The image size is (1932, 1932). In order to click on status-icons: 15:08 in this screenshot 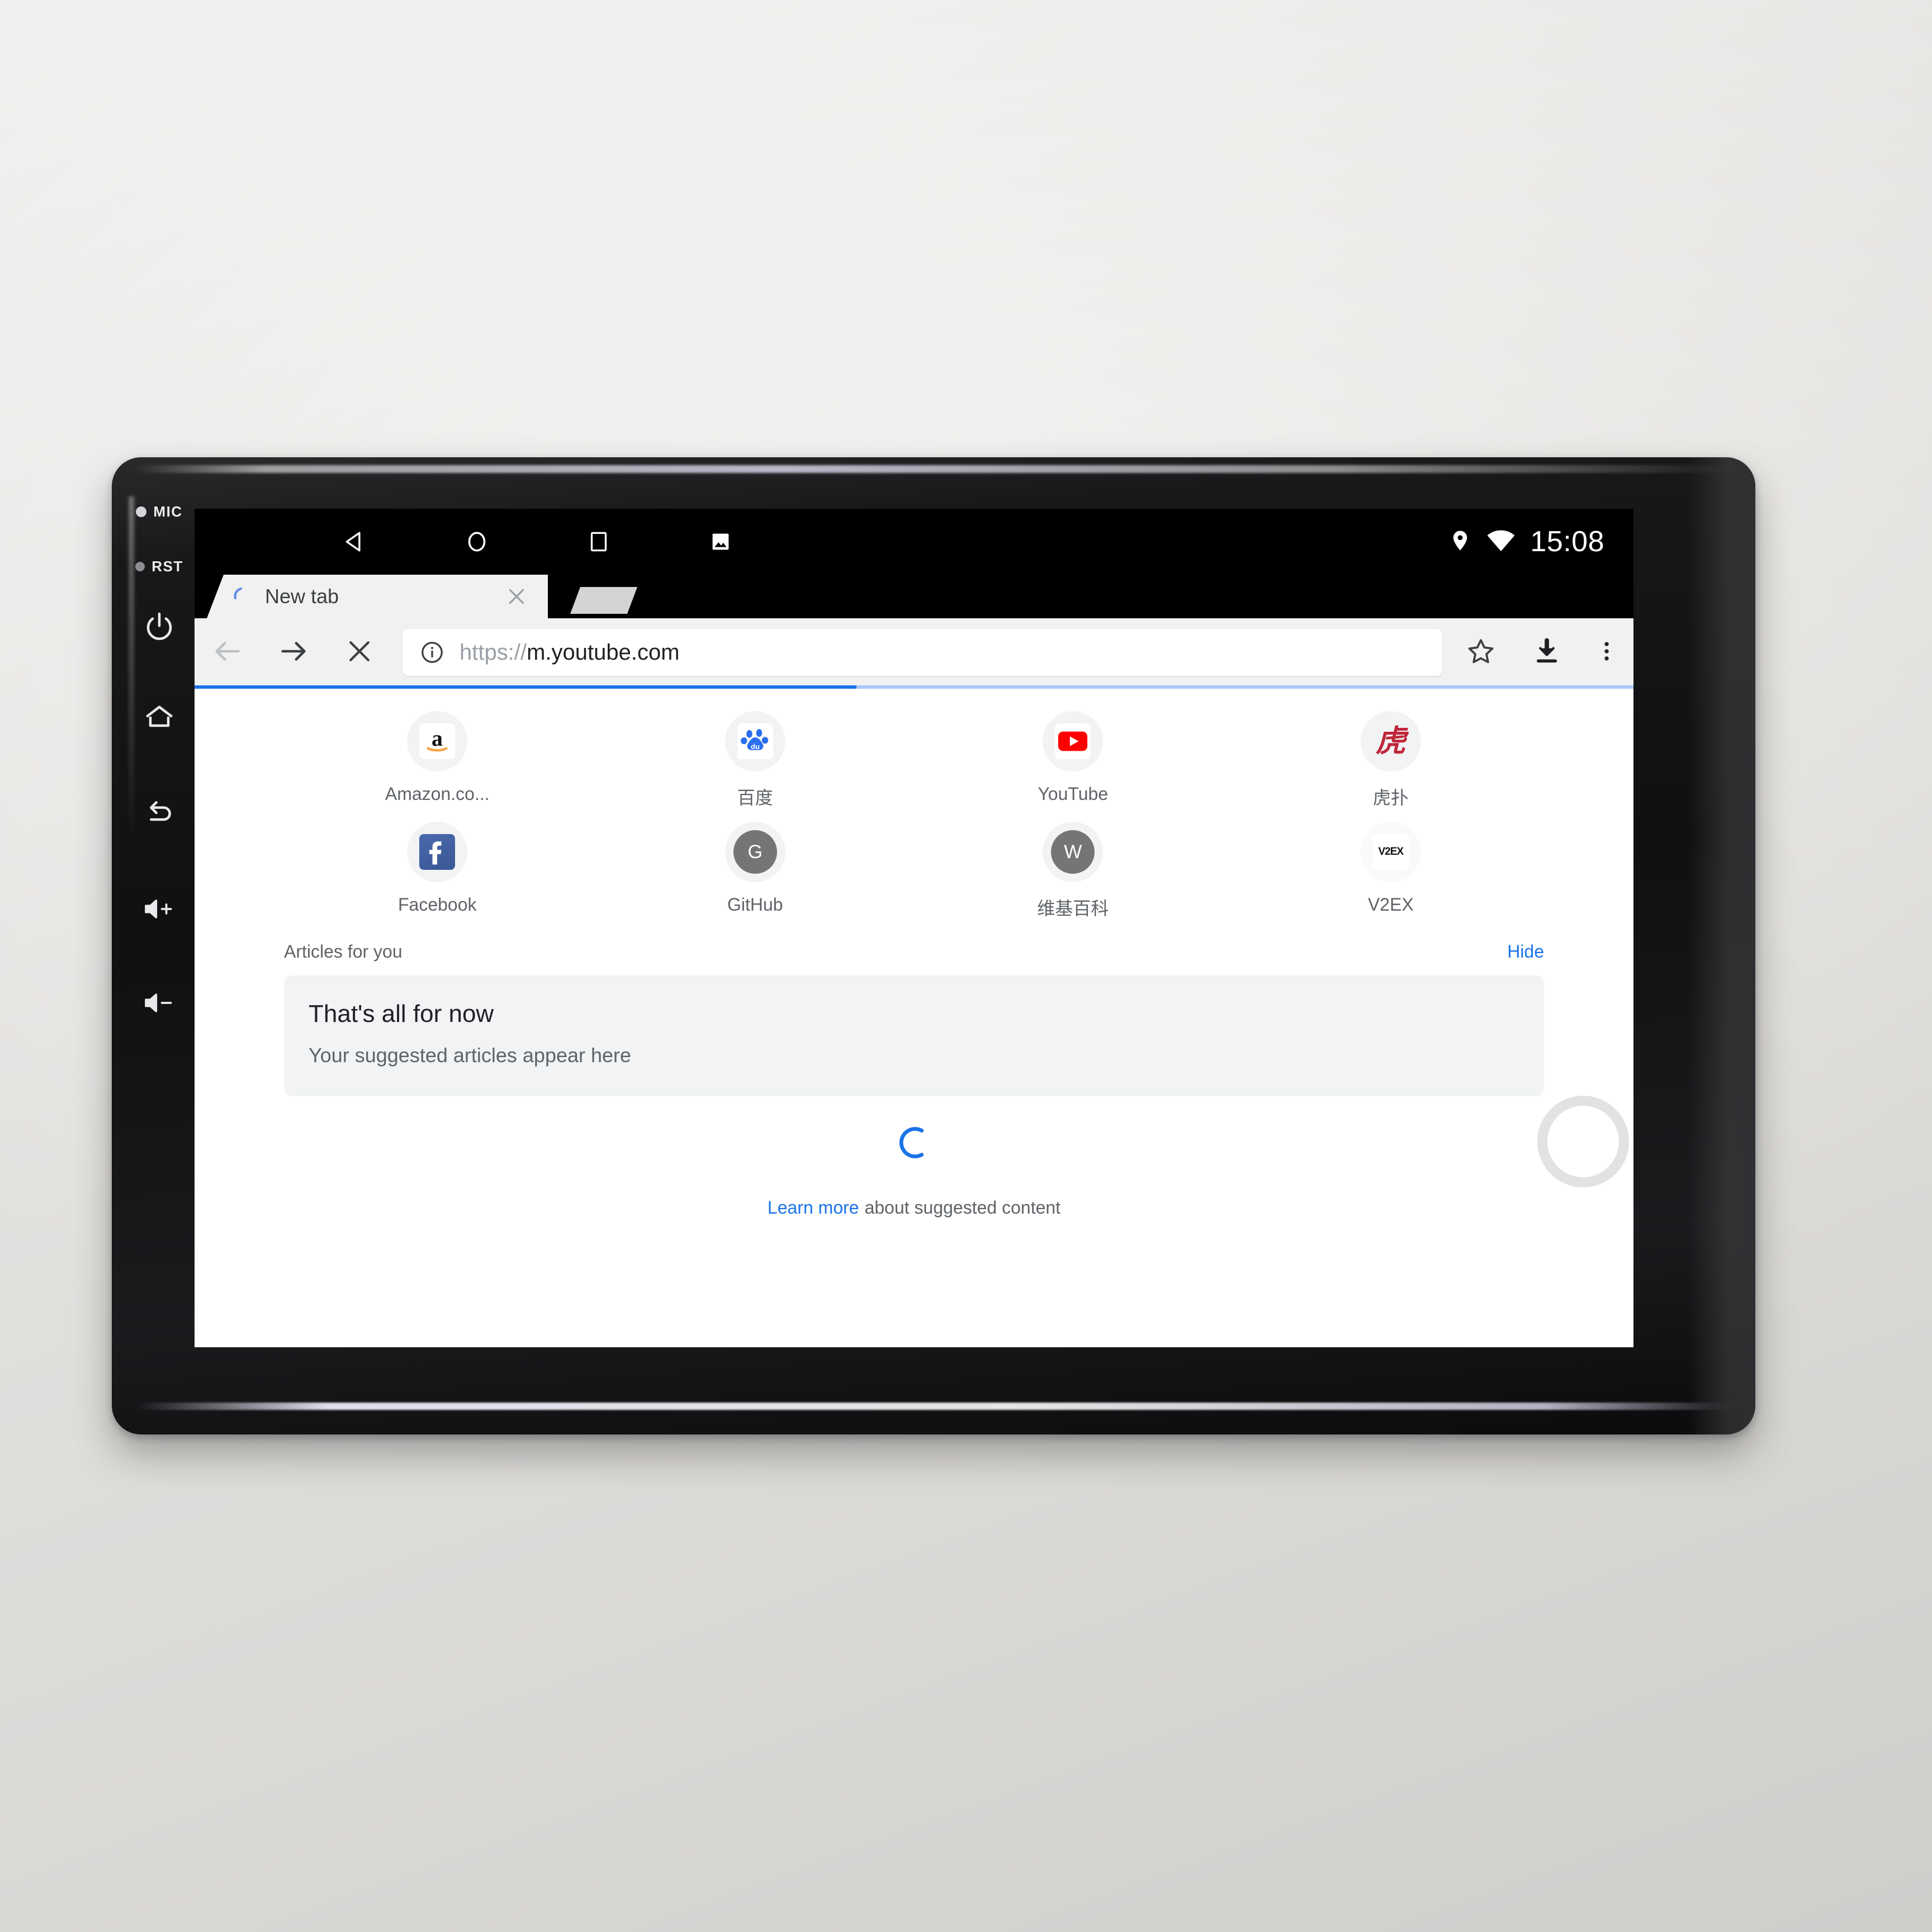, I will do `click(1540, 541)`.